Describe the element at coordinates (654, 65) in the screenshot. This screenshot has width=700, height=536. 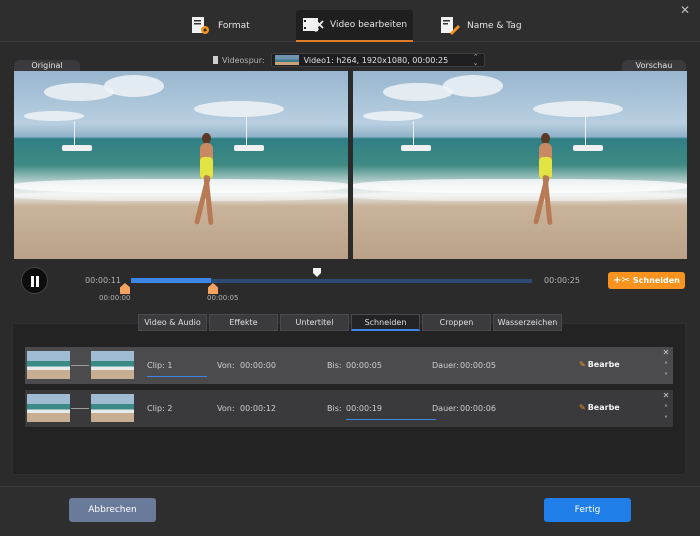
I see `vorschau-label: Vorschau` at that location.